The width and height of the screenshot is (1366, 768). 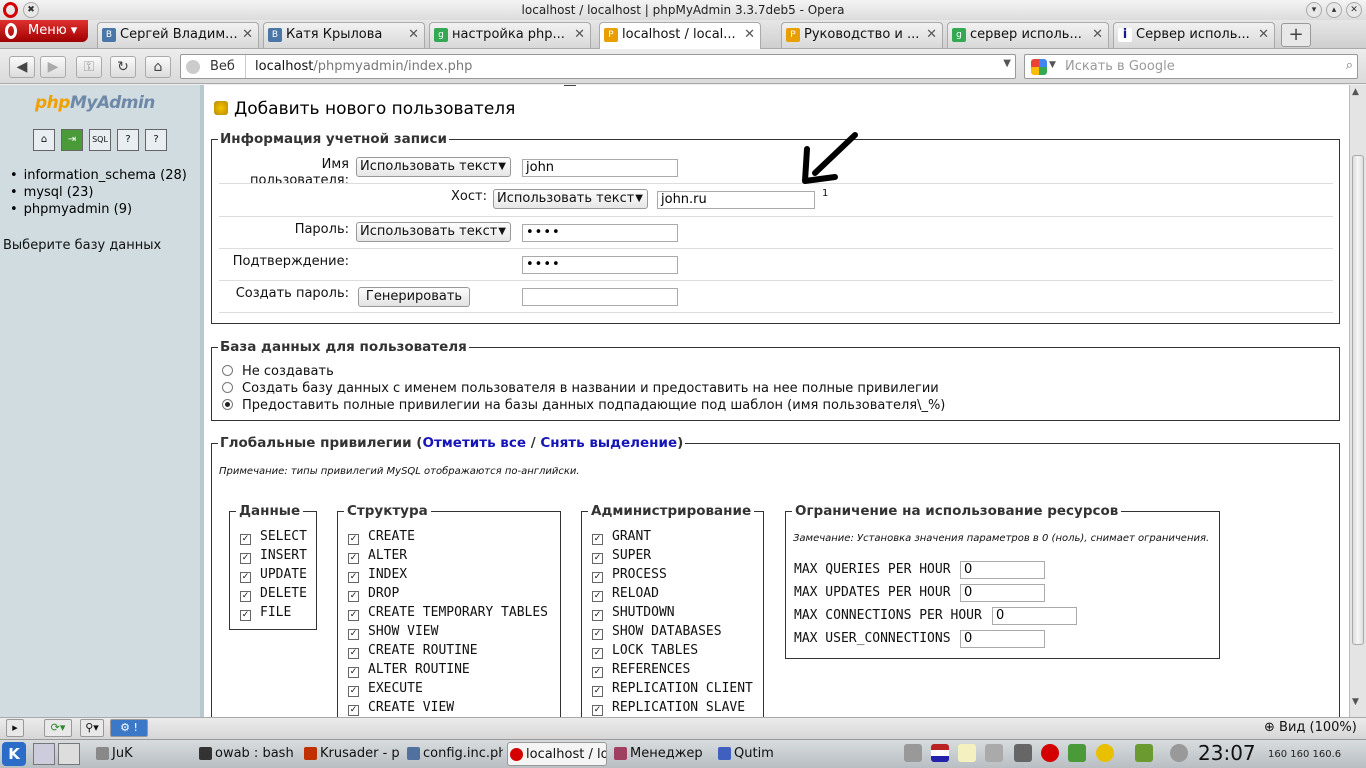 I want to click on max-connections-input: 0, so click(x=1034, y=616).